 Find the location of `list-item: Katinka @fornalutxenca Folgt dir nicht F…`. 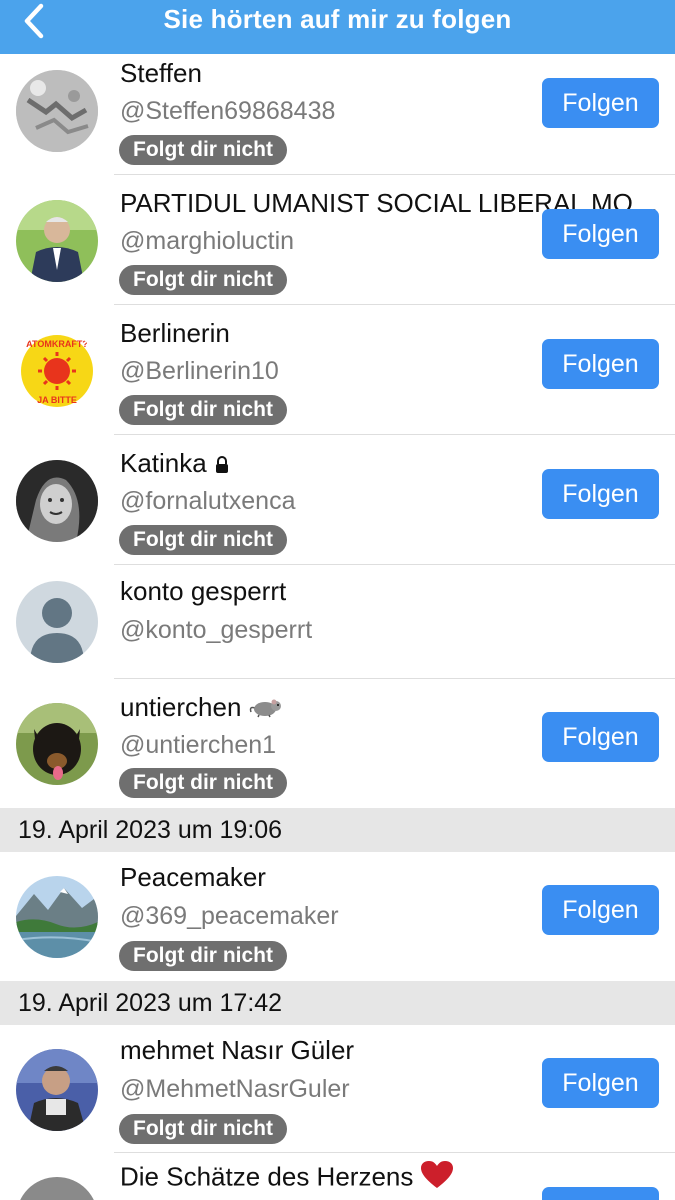

list-item: Katinka @fornalutxenca Folgt dir nicht F… is located at coordinates (337, 500).